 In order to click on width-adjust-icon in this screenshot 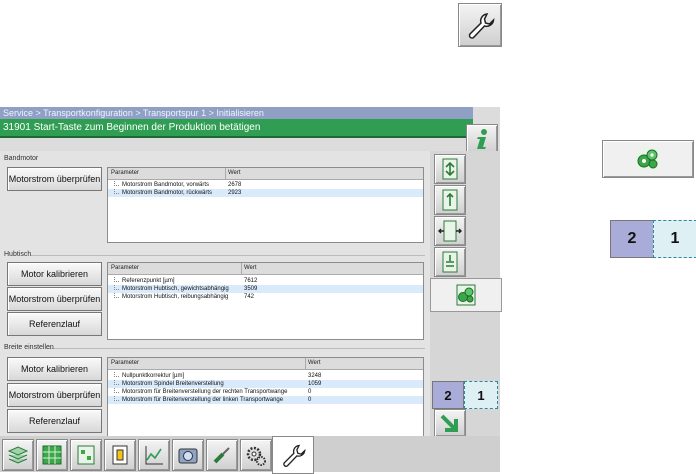, I will do `click(450, 231)`.